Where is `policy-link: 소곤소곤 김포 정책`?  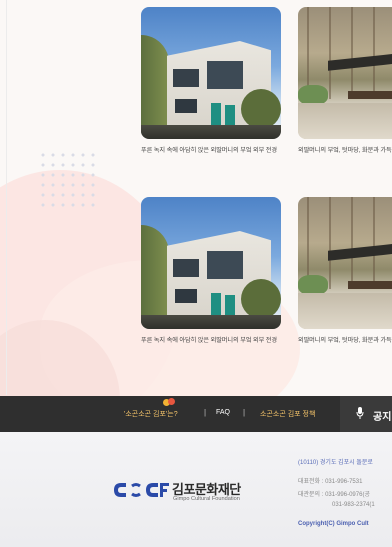
policy-link: 소곤소곤 김포 정책 is located at coordinates (287, 414).